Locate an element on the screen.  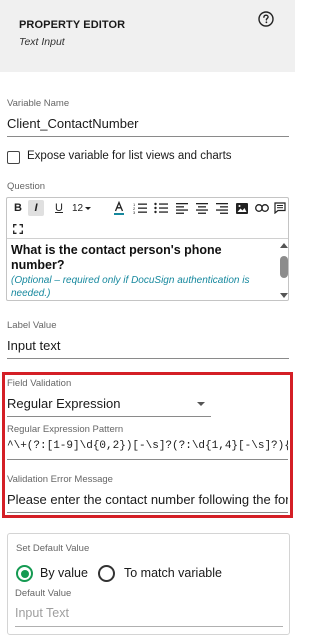
default-value-input: Input Text is located at coordinates (42, 613).